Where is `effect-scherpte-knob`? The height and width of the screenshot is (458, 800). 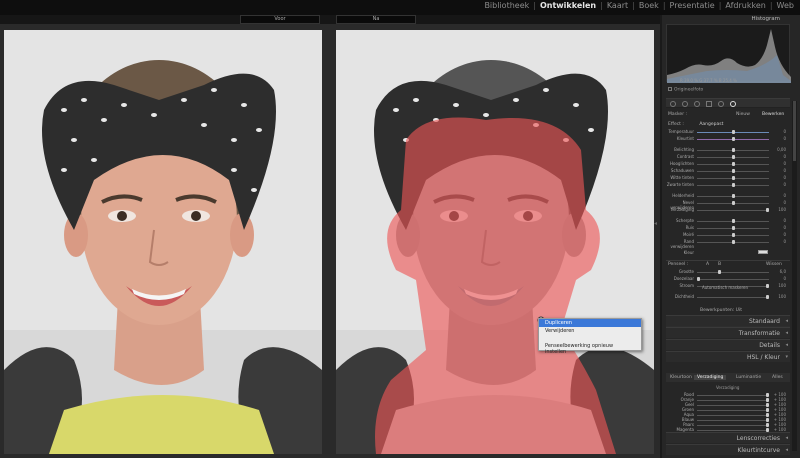 effect-scherpte-knob is located at coordinates (733, 221).